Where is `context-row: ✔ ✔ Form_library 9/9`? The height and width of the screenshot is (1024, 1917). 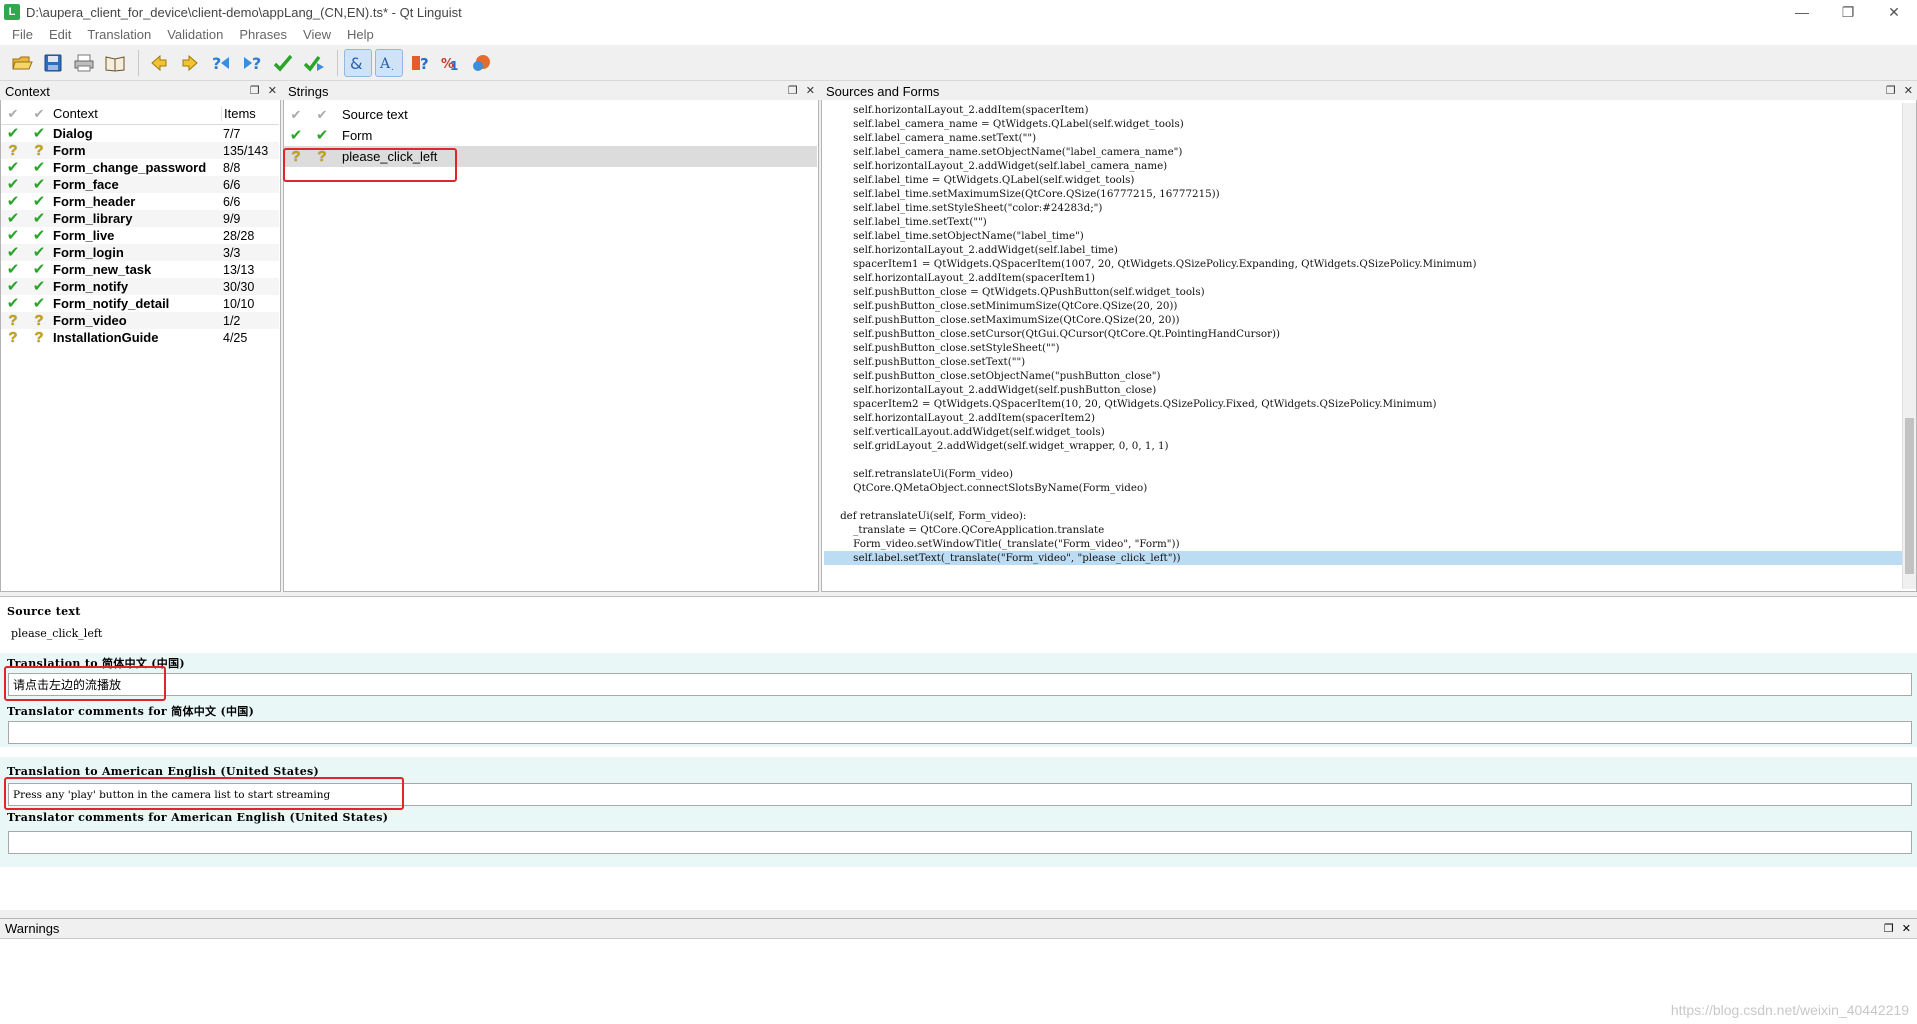
context-row: ✔ ✔ Form_library 9/9 is located at coordinates (140, 218).